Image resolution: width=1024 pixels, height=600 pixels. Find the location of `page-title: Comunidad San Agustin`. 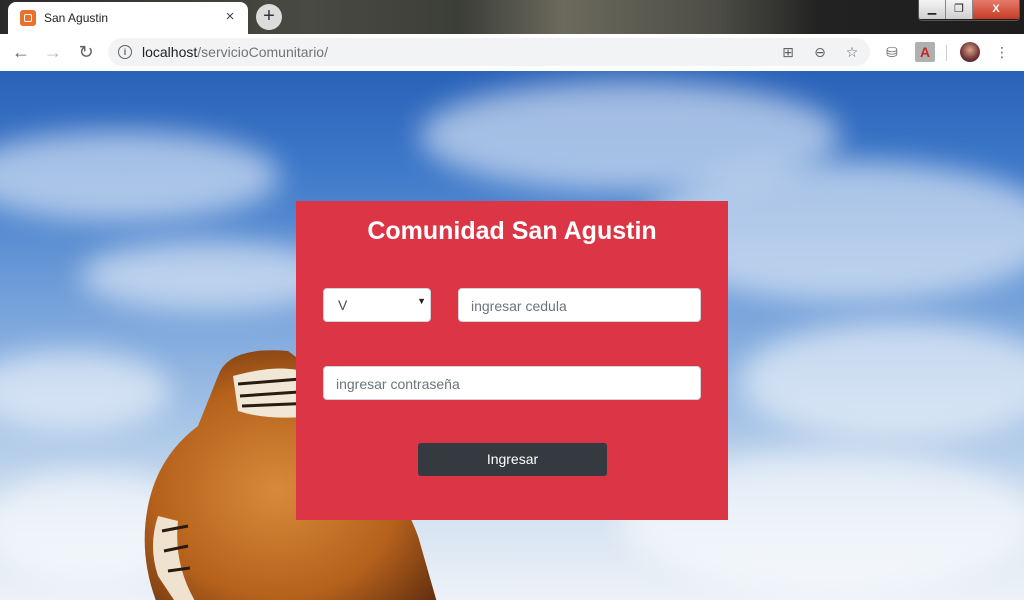

page-title: Comunidad San Agustin is located at coordinates (512, 231).